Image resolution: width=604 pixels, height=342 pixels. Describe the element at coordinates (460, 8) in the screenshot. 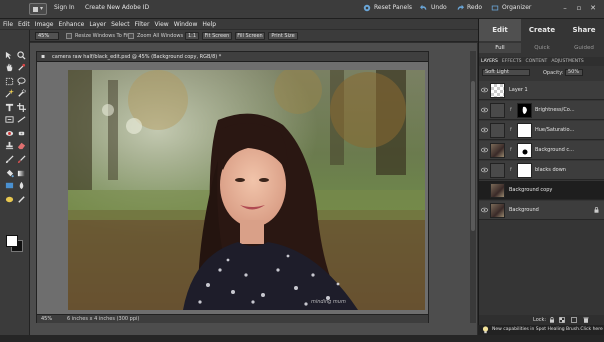

I see `redo-icon` at that location.